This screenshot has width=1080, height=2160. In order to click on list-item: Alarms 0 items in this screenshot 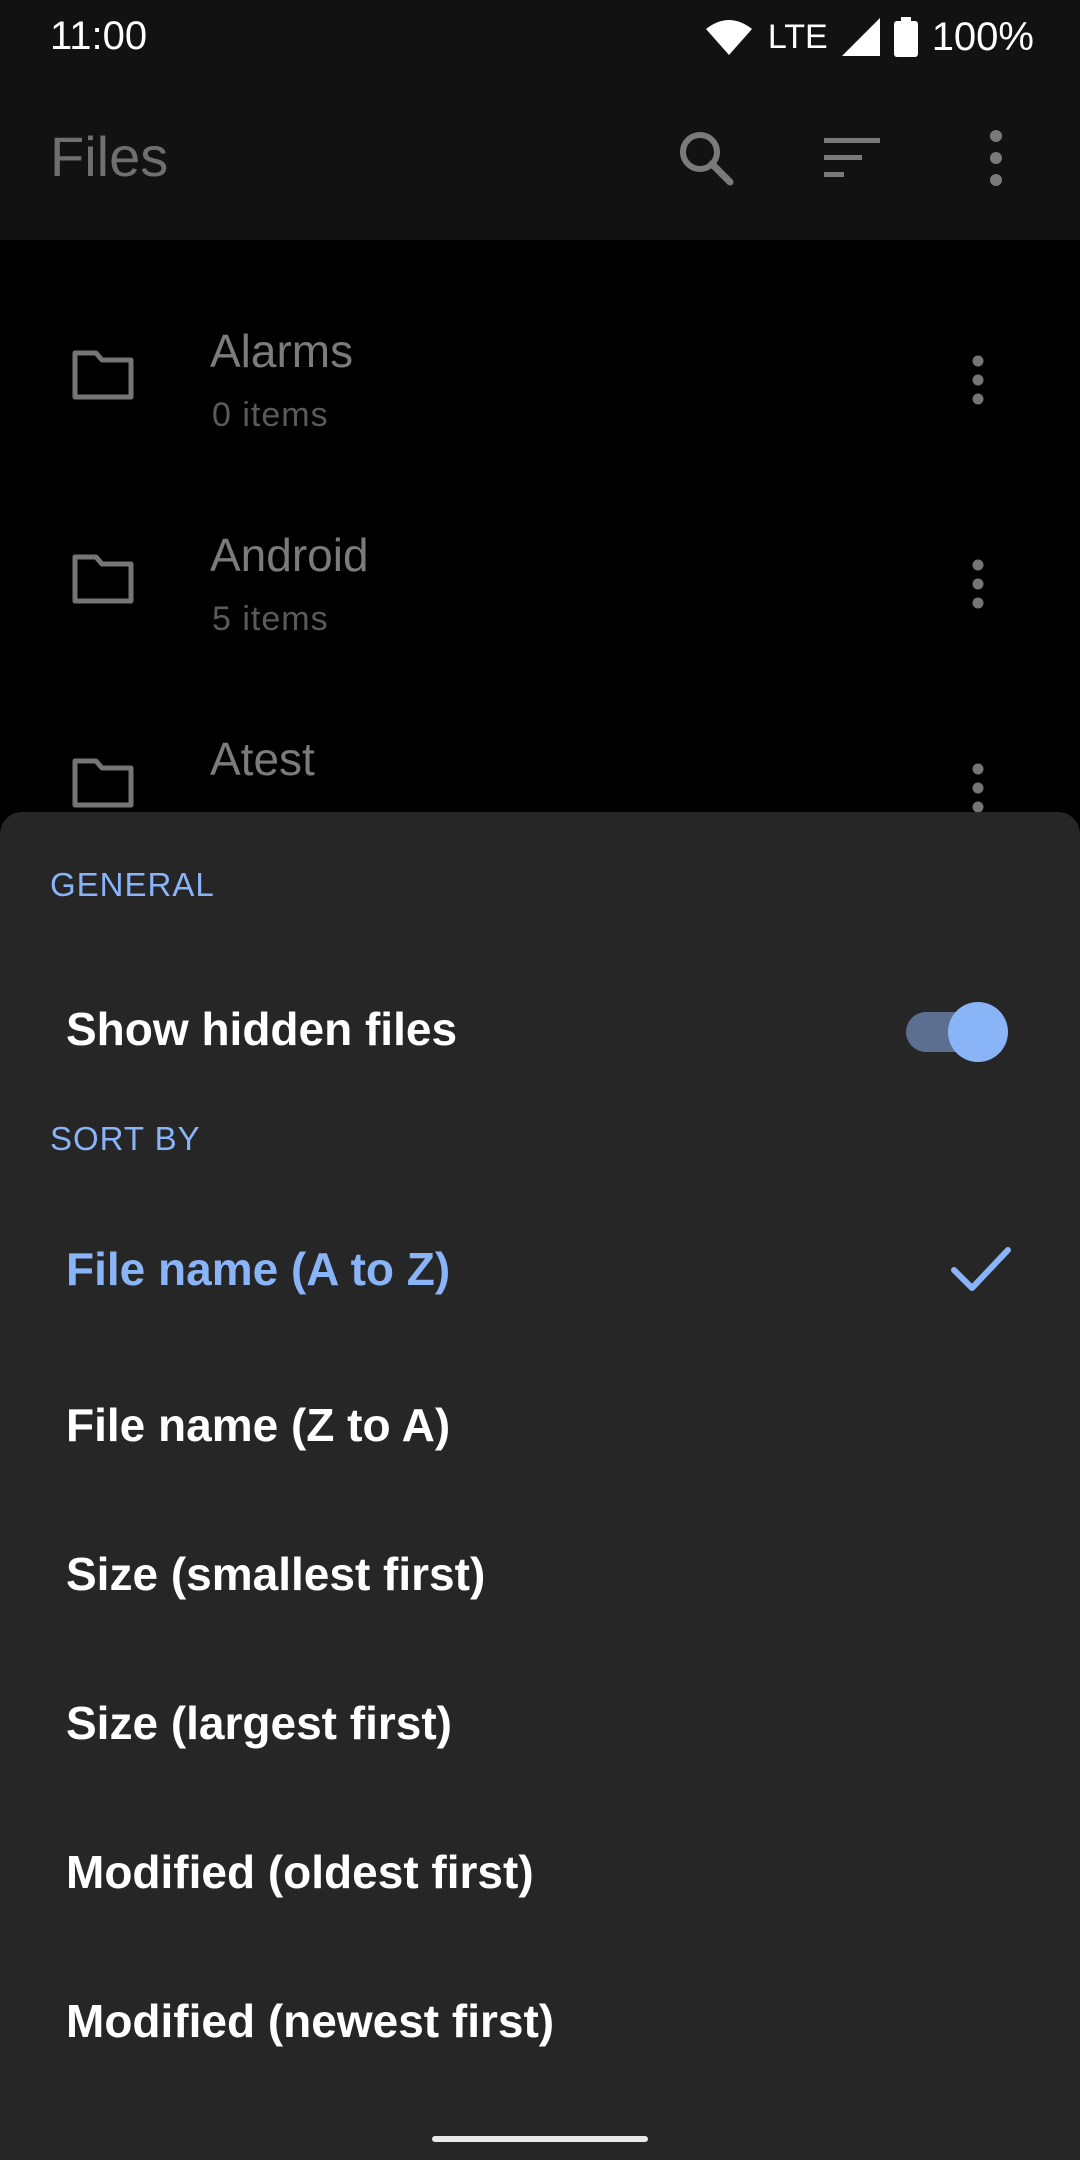, I will do `click(540, 342)`.